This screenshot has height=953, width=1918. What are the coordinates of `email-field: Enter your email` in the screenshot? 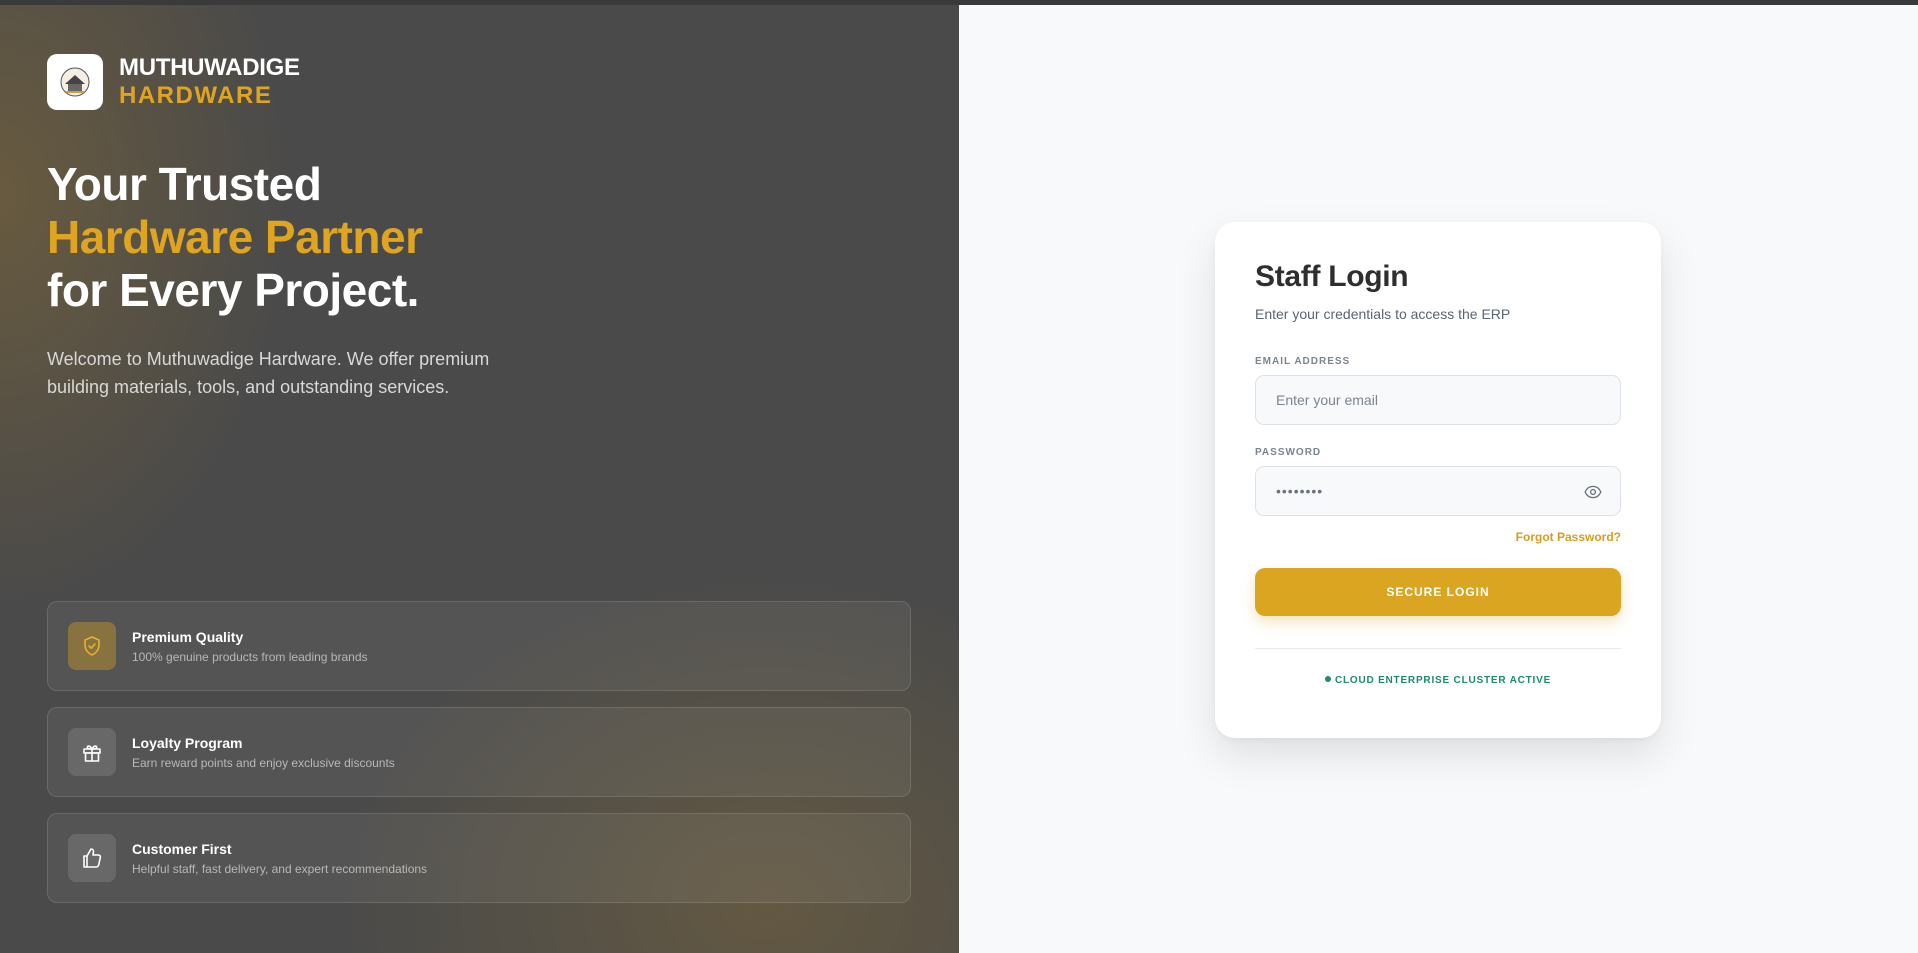 It's located at (1438, 400).